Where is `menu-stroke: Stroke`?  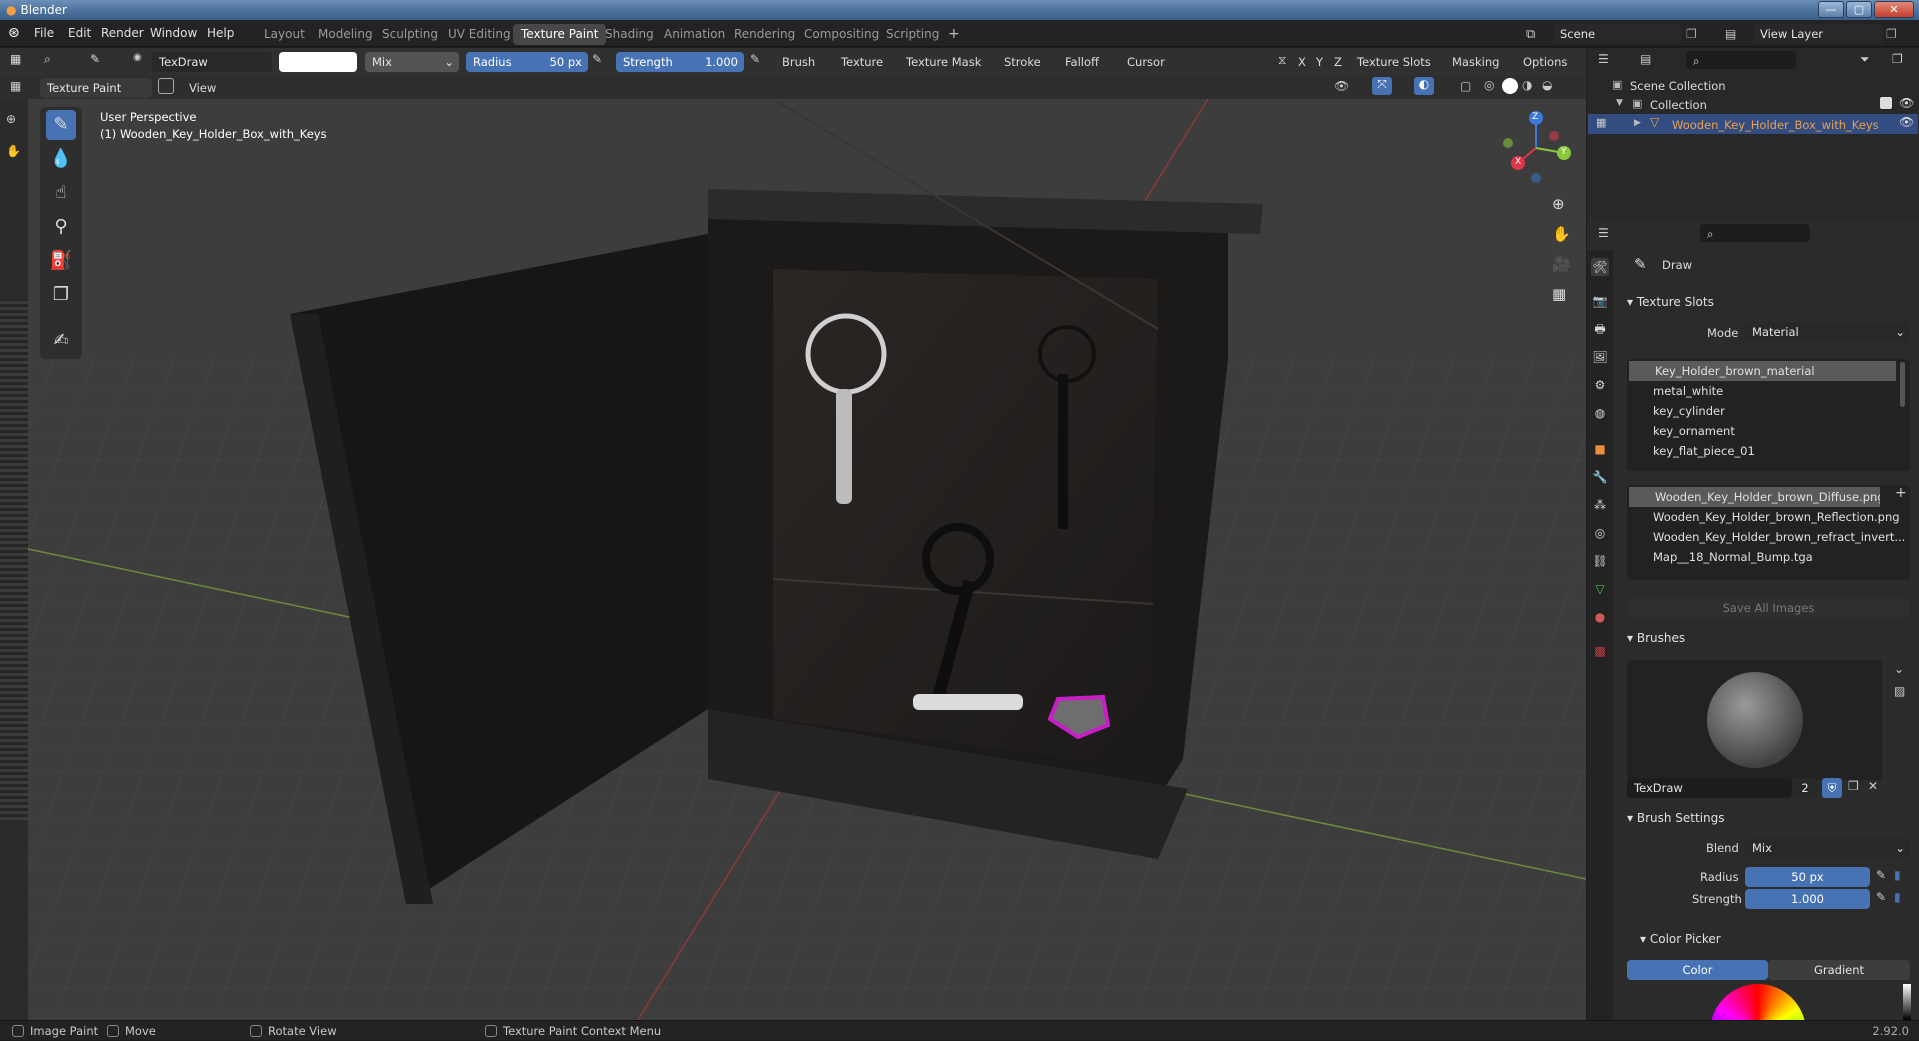
menu-stroke: Stroke is located at coordinates (1022, 62).